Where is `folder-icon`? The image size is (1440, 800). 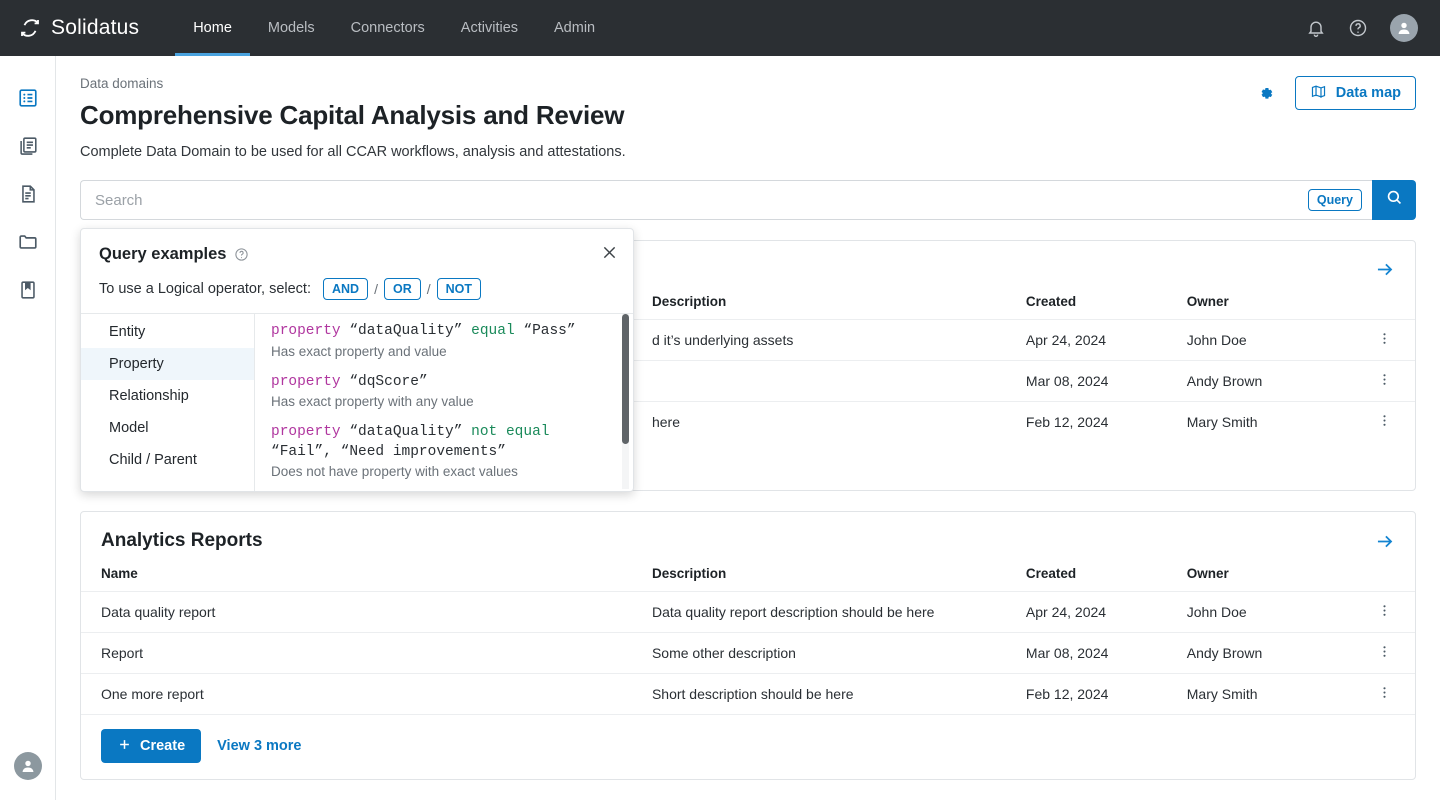 folder-icon is located at coordinates (28, 244).